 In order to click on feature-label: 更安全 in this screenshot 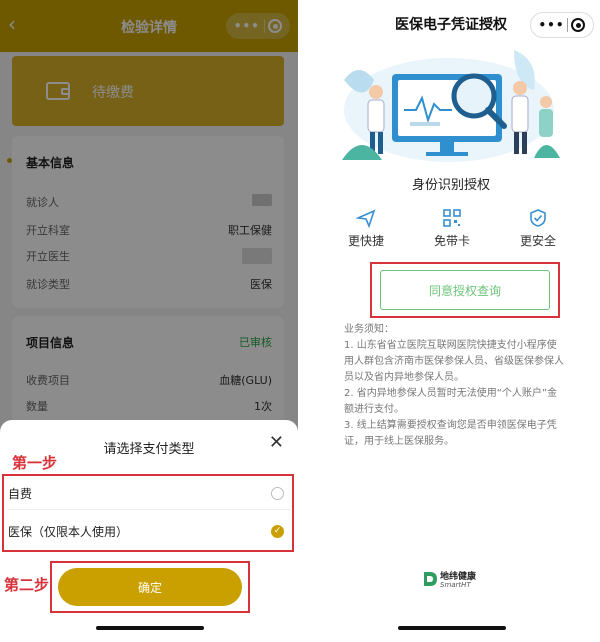, I will do `click(537, 241)`.